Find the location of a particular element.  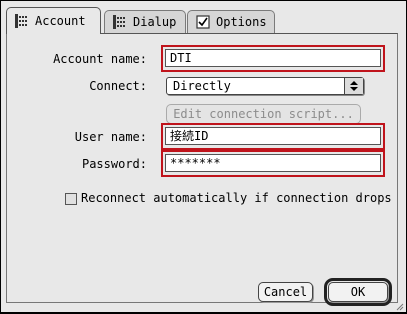

tab-options: Options is located at coordinates (231, 21).